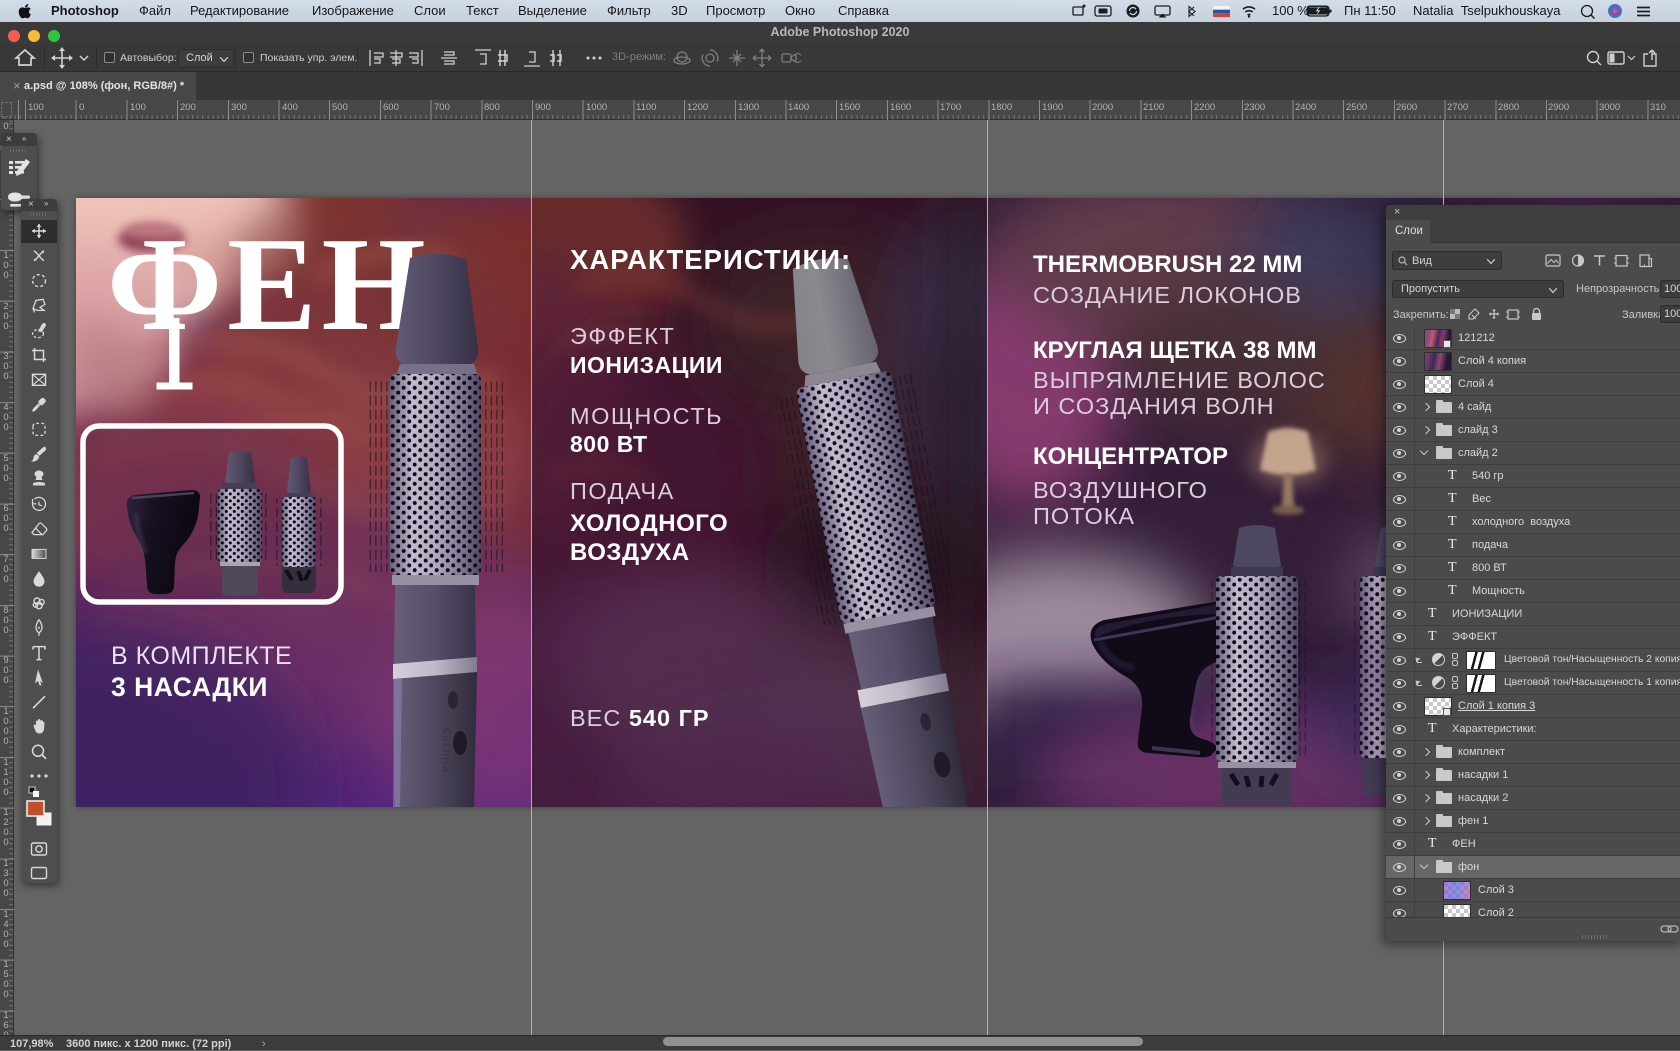  Describe the element at coordinates (630, 552) in the screenshot. I see `svg-text: ВОЗДУХА` at that location.